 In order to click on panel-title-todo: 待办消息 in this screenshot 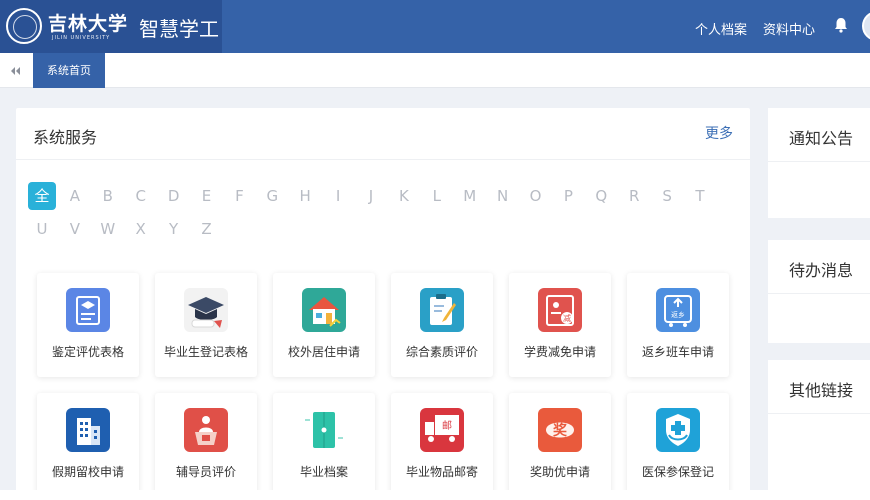, I will do `click(821, 270)`.